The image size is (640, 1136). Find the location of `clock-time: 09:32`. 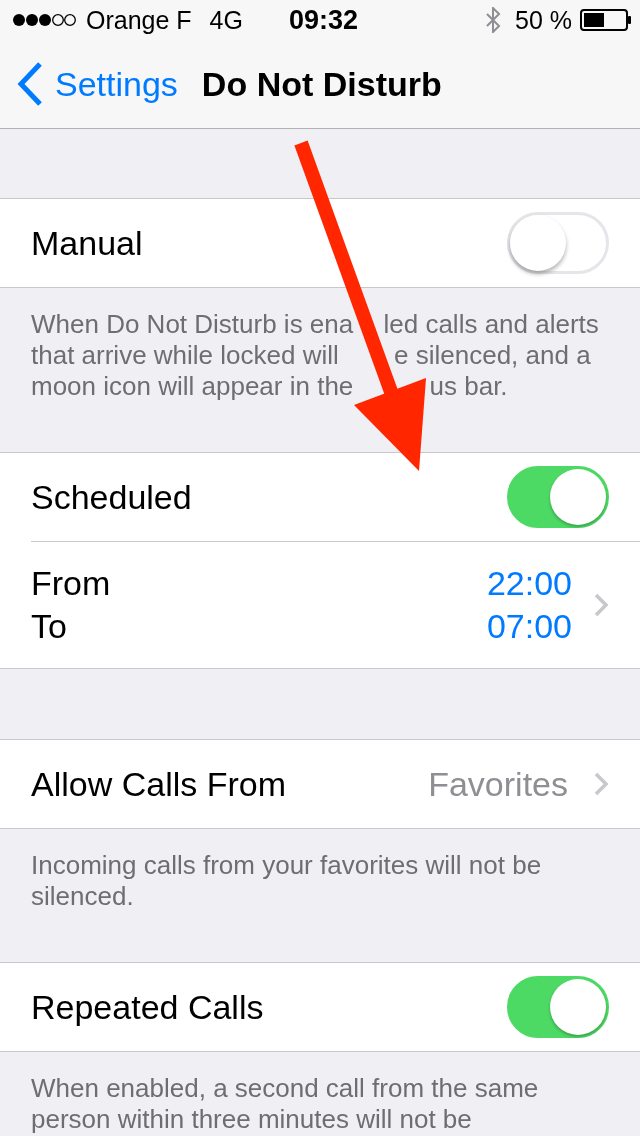

clock-time: 09:32 is located at coordinates (323, 20).